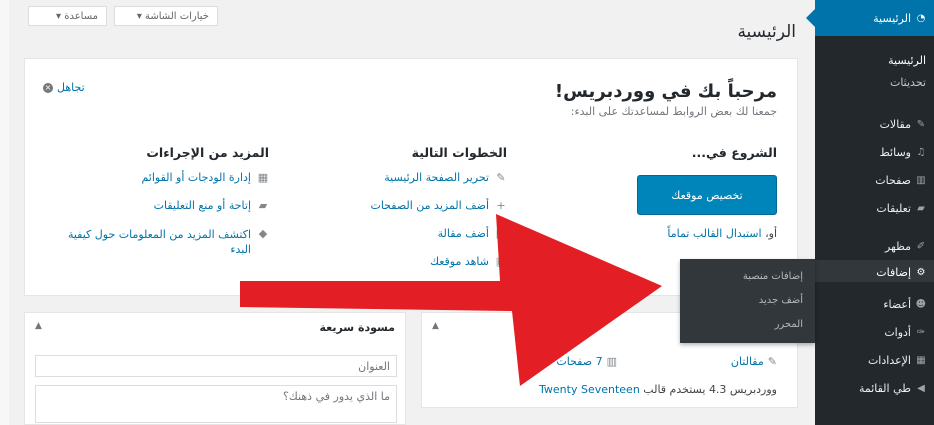 The height and width of the screenshot is (425, 934). Describe the element at coordinates (445, 177) in the screenshot. I see `next-step-edit-front: ✎ تحرير الصفحة الرئيسية` at that location.